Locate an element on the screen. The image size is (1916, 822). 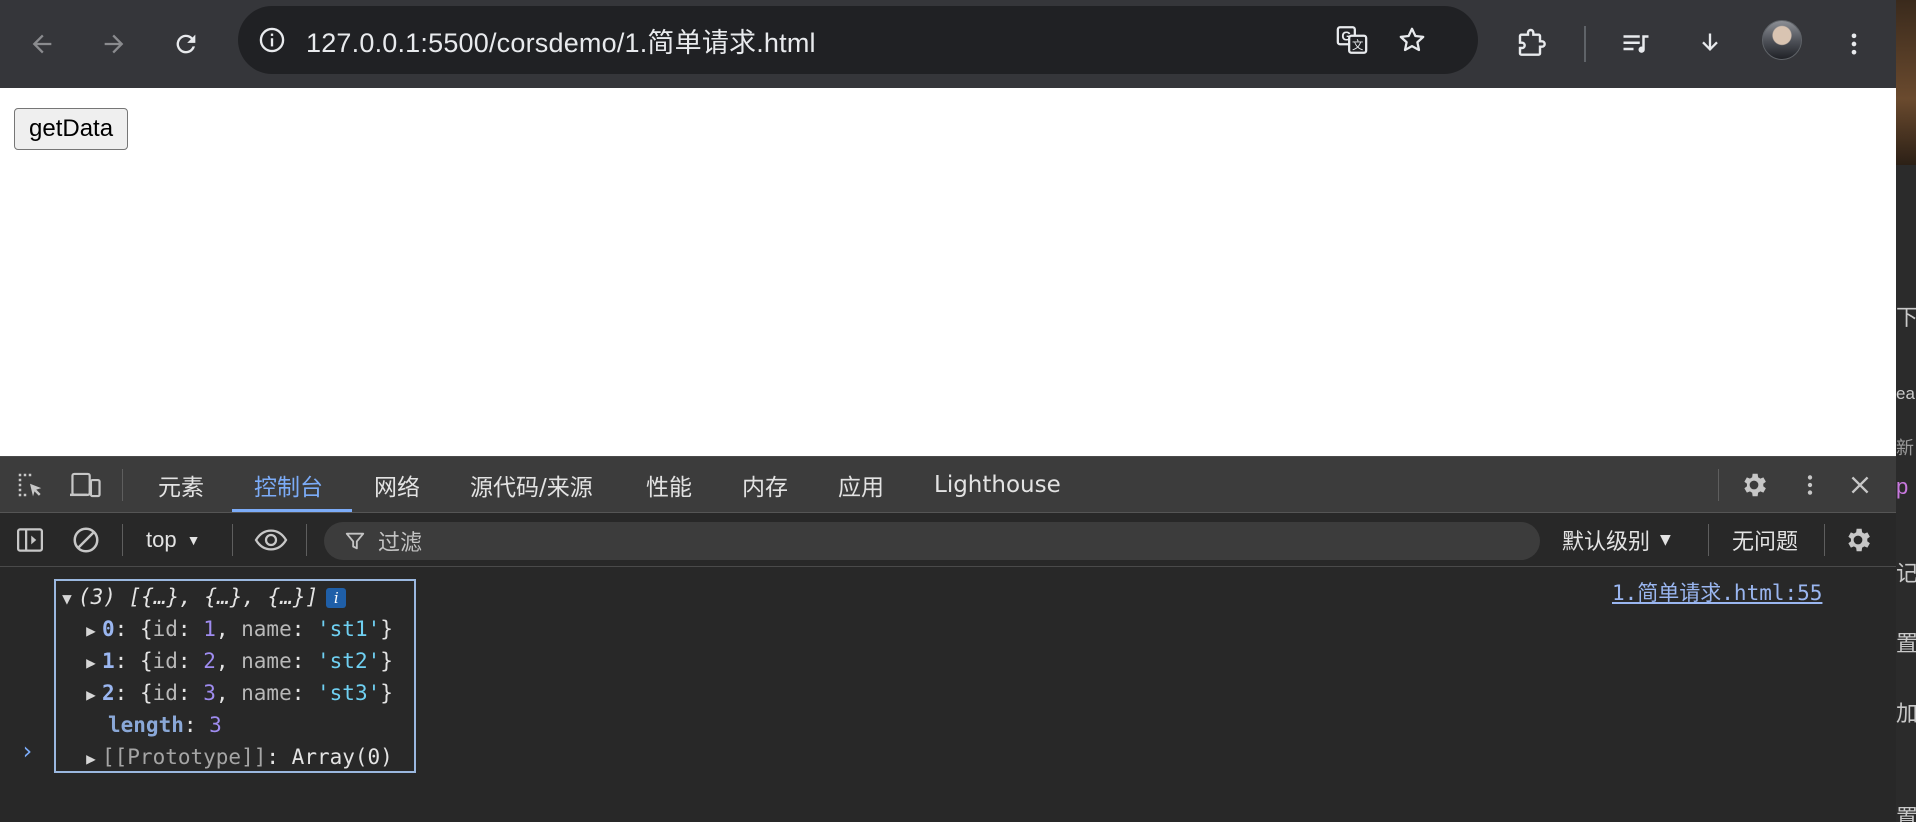
inspect-element-icon is located at coordinates (30, 485).